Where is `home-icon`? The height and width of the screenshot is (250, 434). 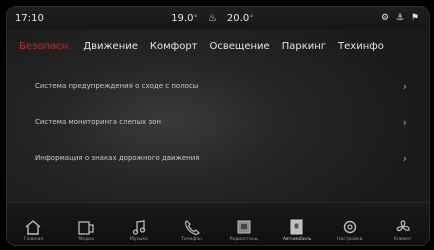 home-icon is located at coordinates (33, 227).